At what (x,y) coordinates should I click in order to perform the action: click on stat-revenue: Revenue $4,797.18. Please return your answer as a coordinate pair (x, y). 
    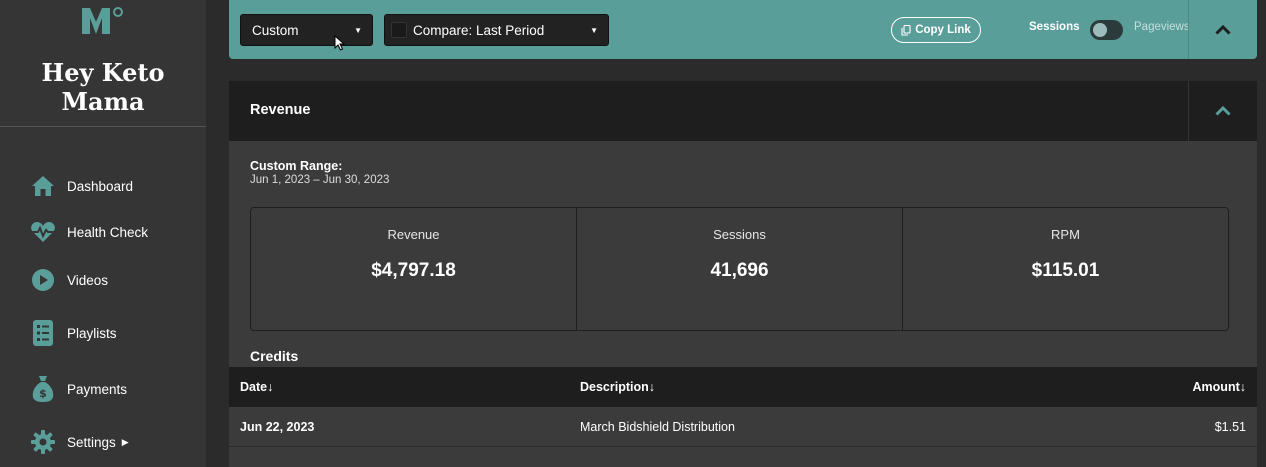
    Looking at the image, I should click on (414, 269).